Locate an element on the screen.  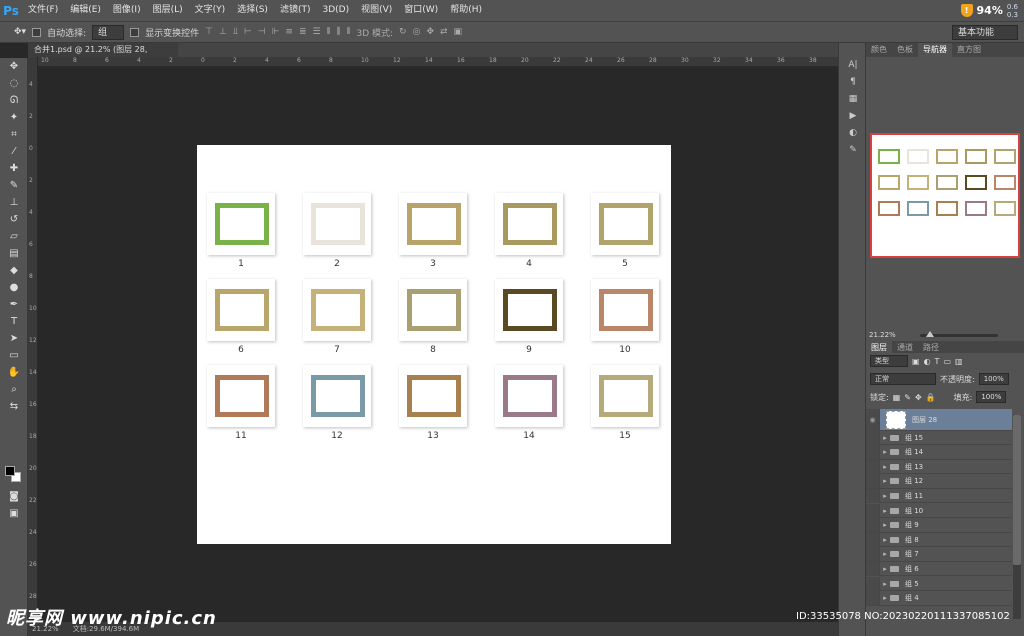
panel-tab: 颜色 is located at coordinates (879, 50).